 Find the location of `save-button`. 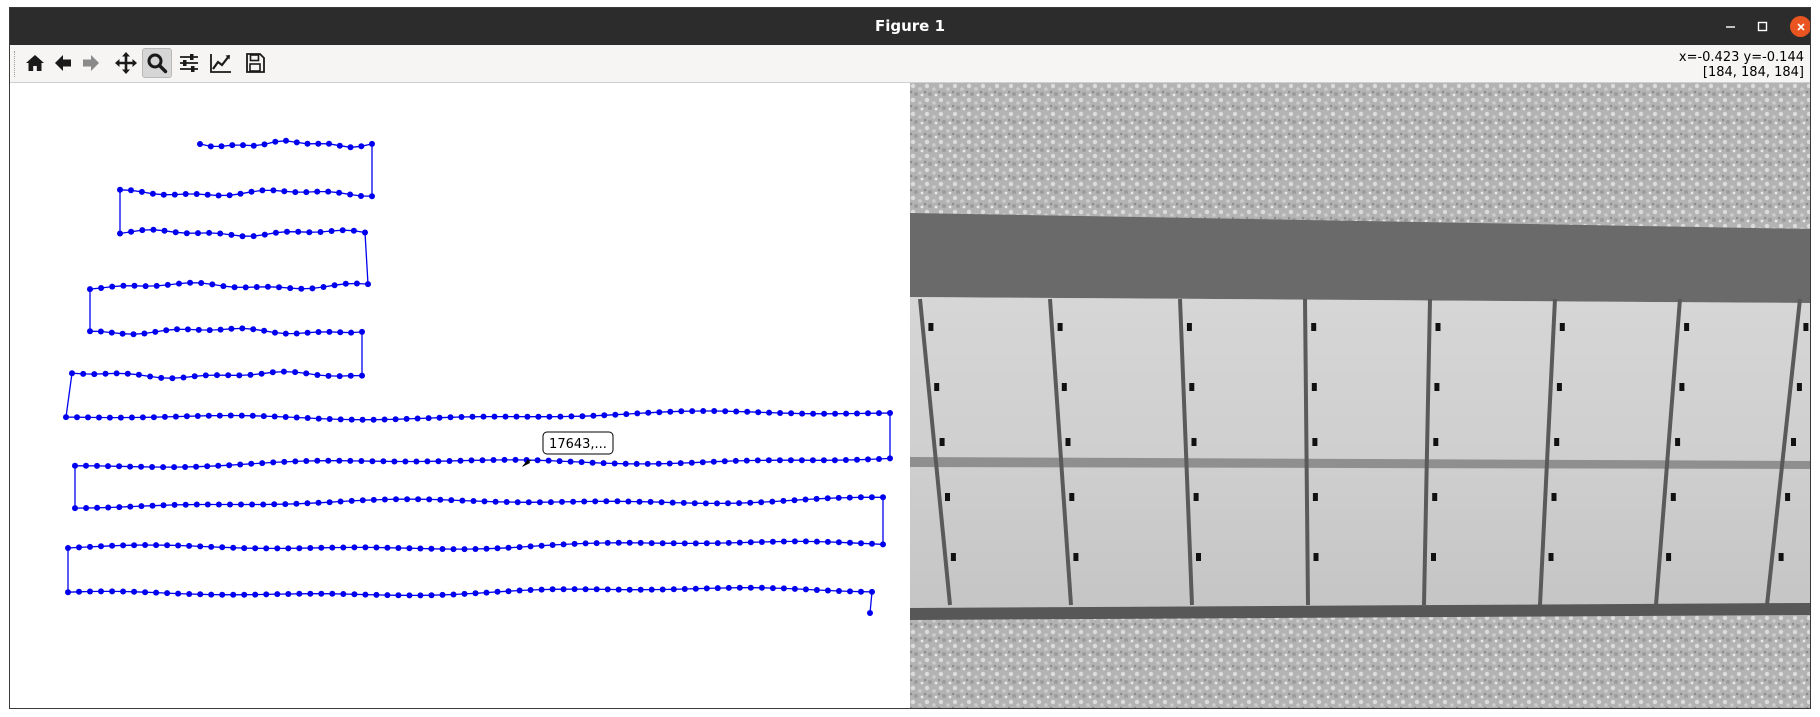

save-button is located at coordinates (255, 63).